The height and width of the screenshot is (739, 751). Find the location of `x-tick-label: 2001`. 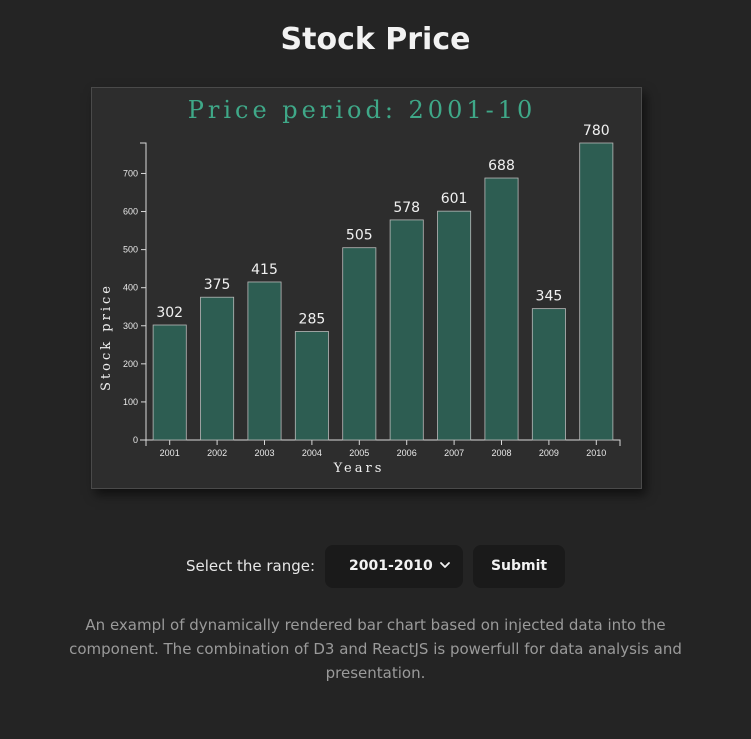

x-tick-label: 2001 is located at coordinates (170, 453).